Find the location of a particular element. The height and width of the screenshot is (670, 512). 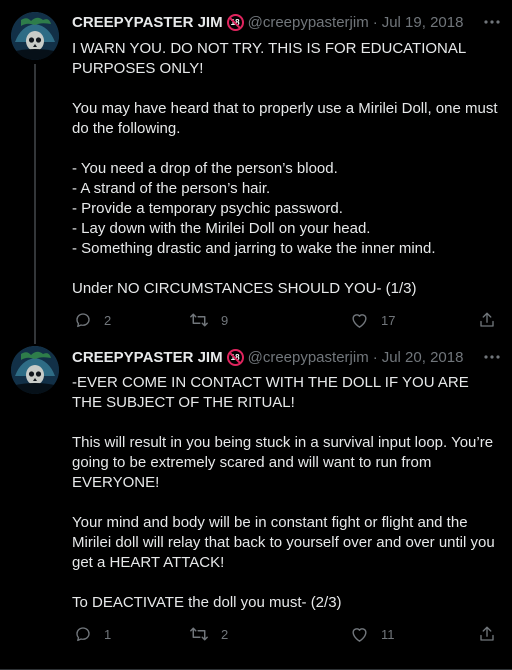

tweet-line: - A strand of the person’s hair. is located at coordinates (171, 188).